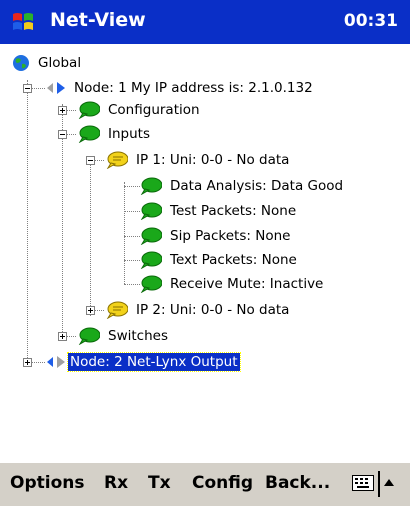 The width and height of the screenshot is (410, 506). Describe the element at coordinates (62, 134) in the screenshot. I see `collapse-inputs-toggle` at that location.